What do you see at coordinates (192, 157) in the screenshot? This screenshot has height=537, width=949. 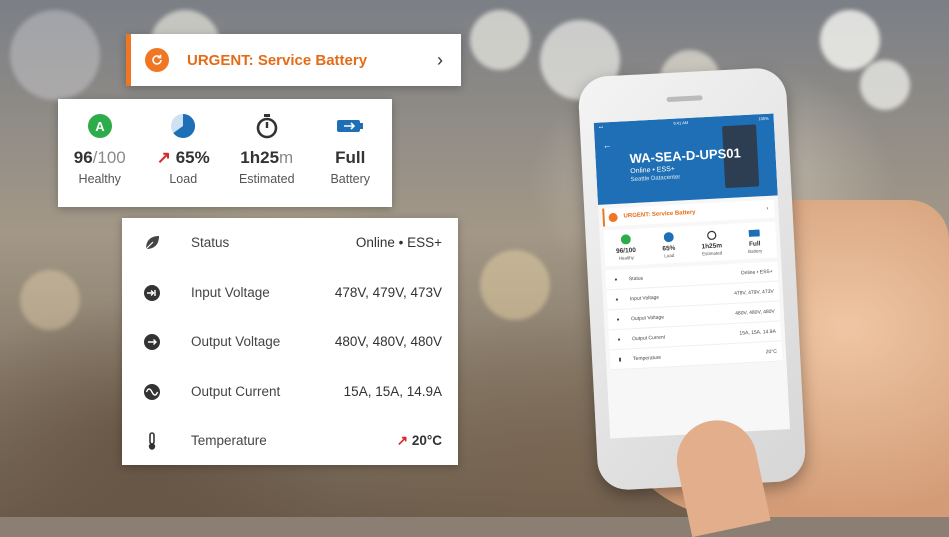 I see `load-value: 65%` at bounding box center [192, 157].